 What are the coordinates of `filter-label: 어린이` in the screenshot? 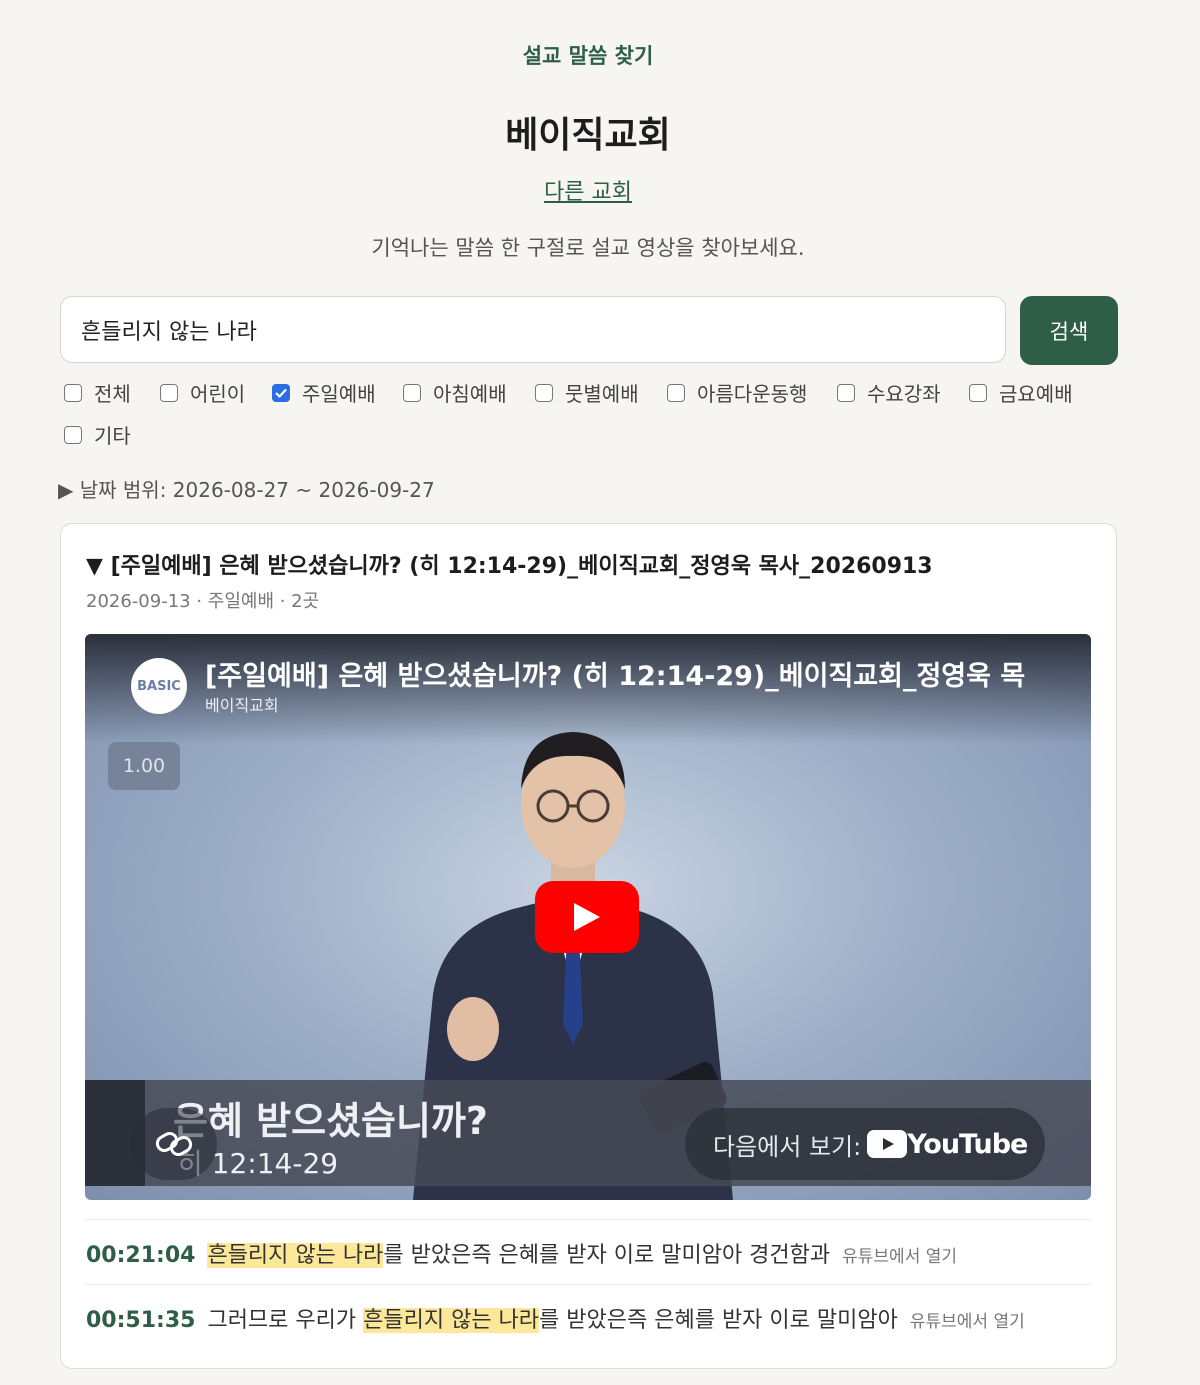 It's located at (218, 394).